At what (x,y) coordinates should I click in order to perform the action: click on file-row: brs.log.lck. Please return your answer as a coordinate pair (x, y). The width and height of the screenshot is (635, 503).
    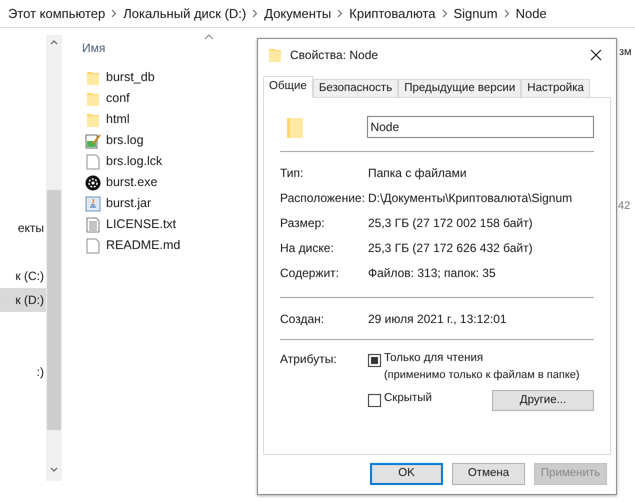
    Looking at the image, I should click on (122, 161).